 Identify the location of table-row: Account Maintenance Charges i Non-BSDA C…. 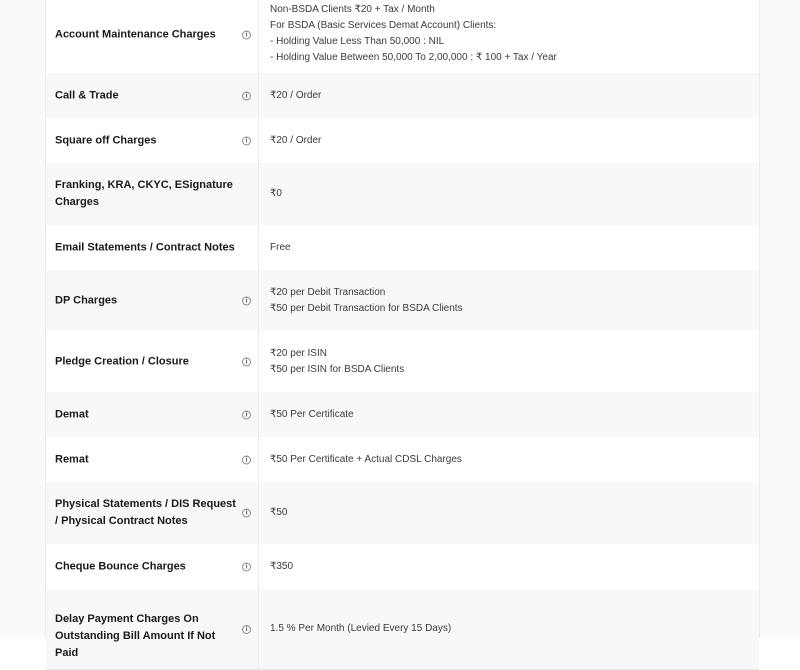
(402, 37).